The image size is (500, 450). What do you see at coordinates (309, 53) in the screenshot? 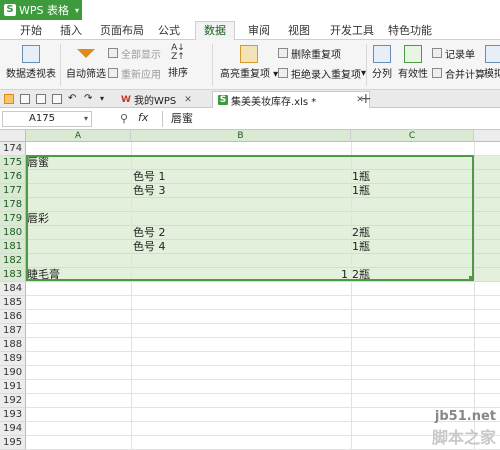
I see `remove-duplicates-button: 删除重复项` at bounding box center [309, 53].